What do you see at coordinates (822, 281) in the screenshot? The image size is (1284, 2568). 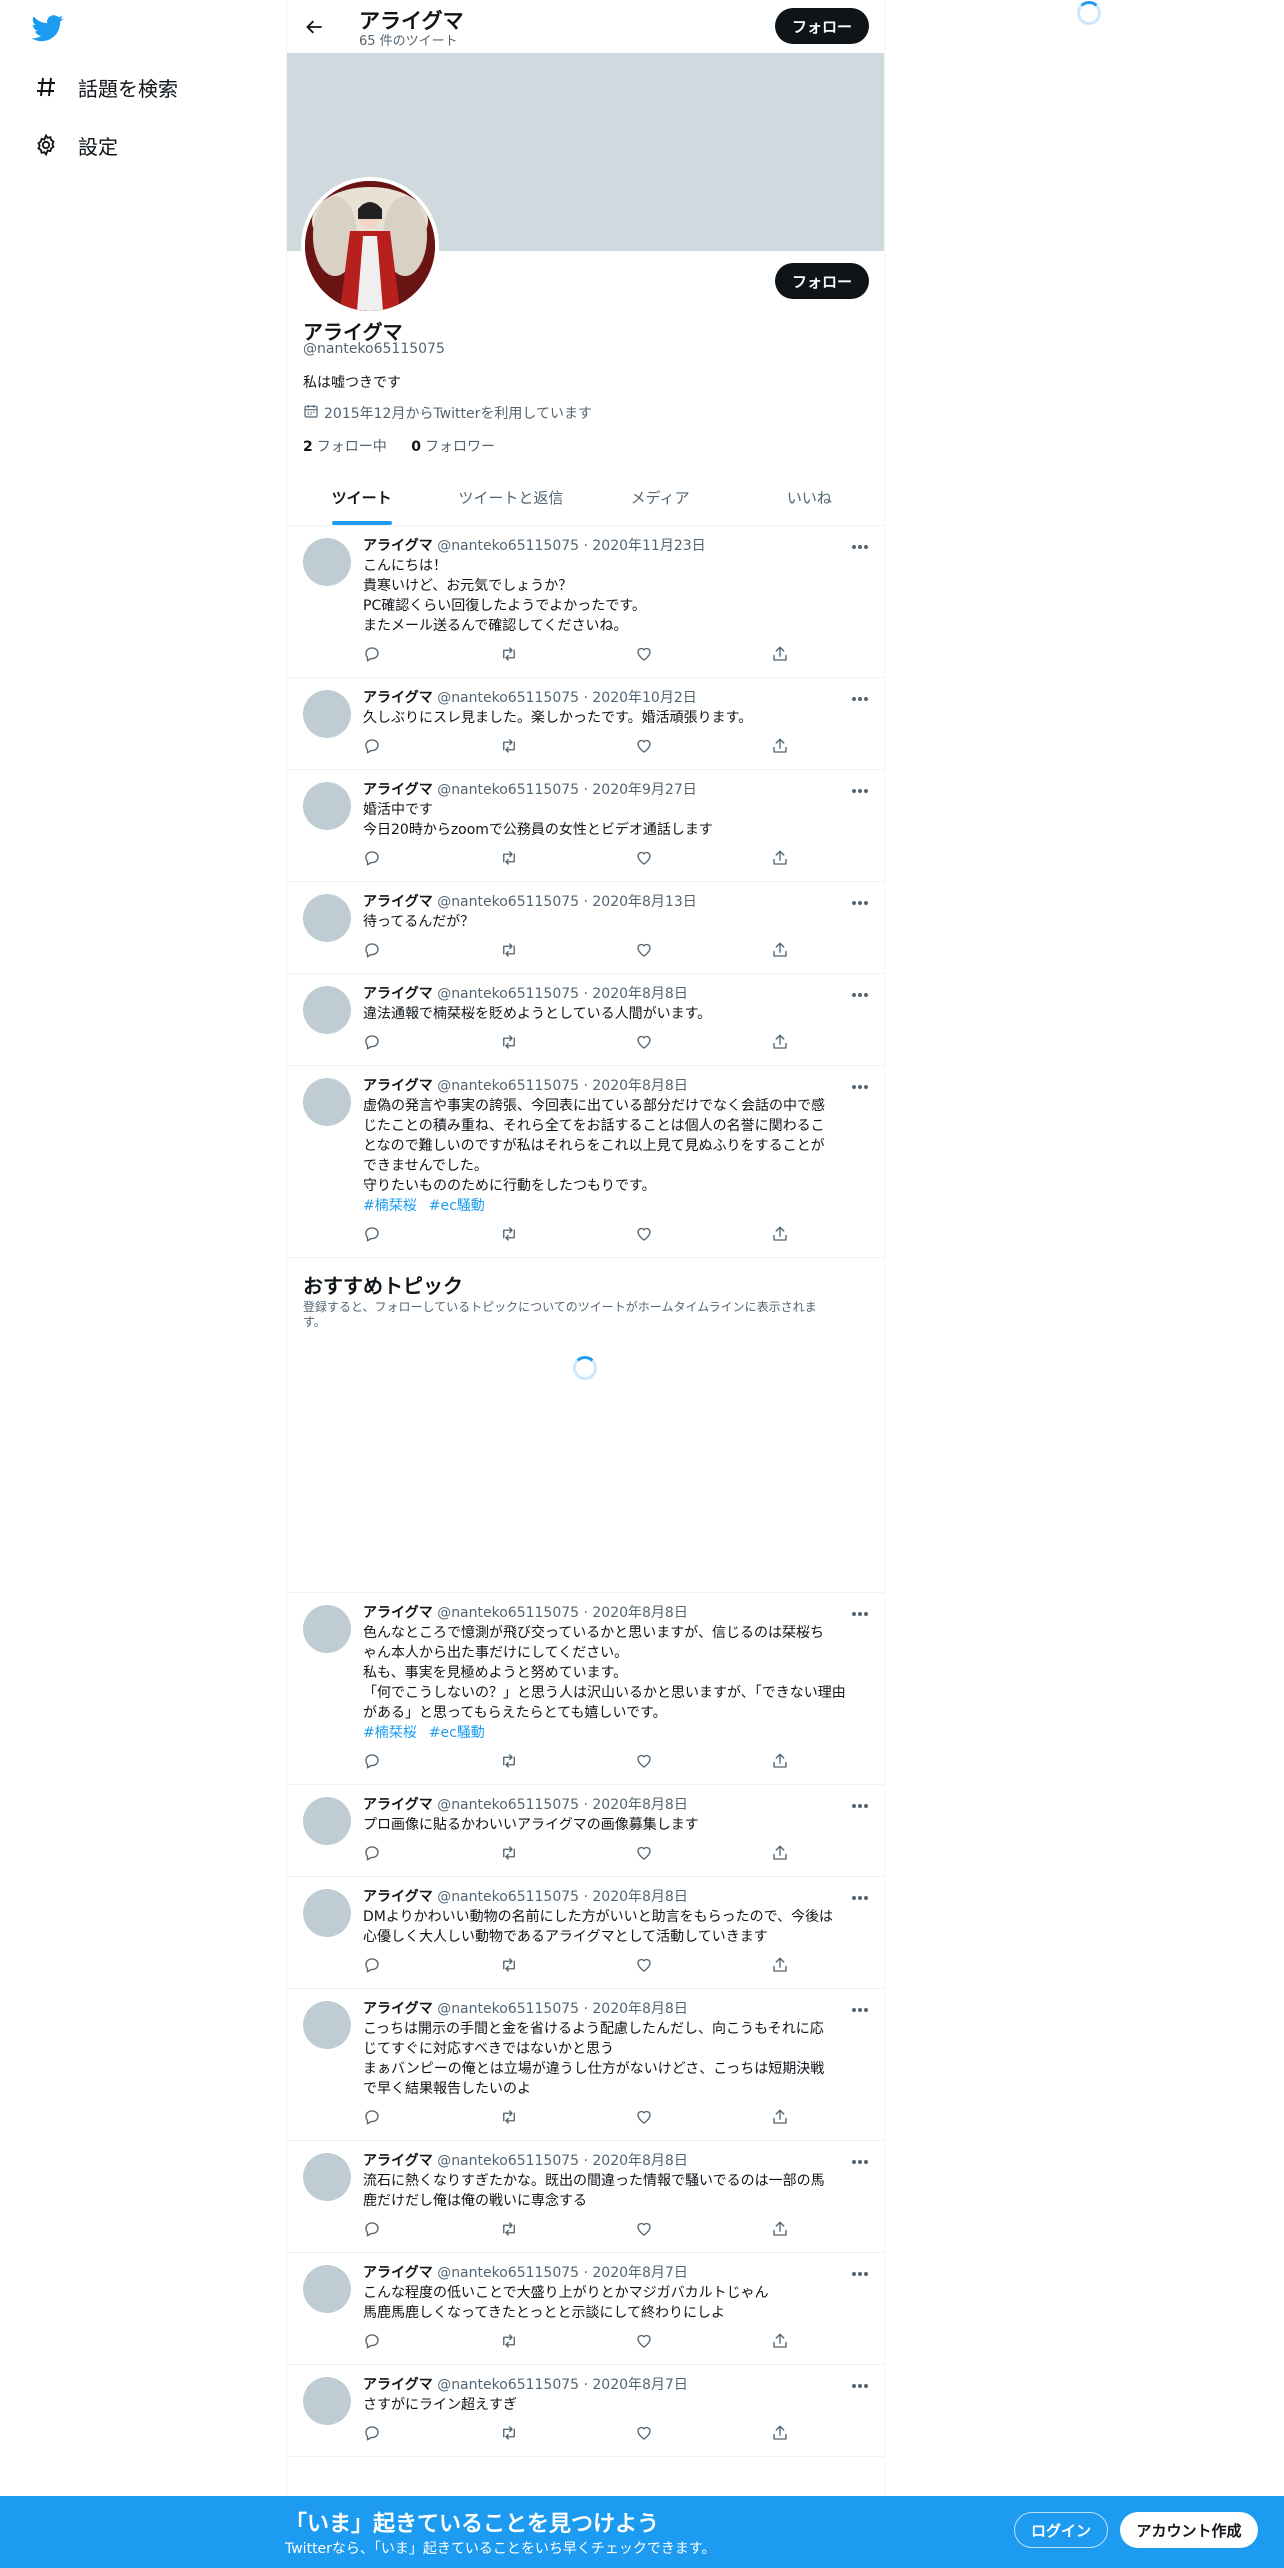 I see `profile-follow-button: フォロー` at bounding box center [822, 281].